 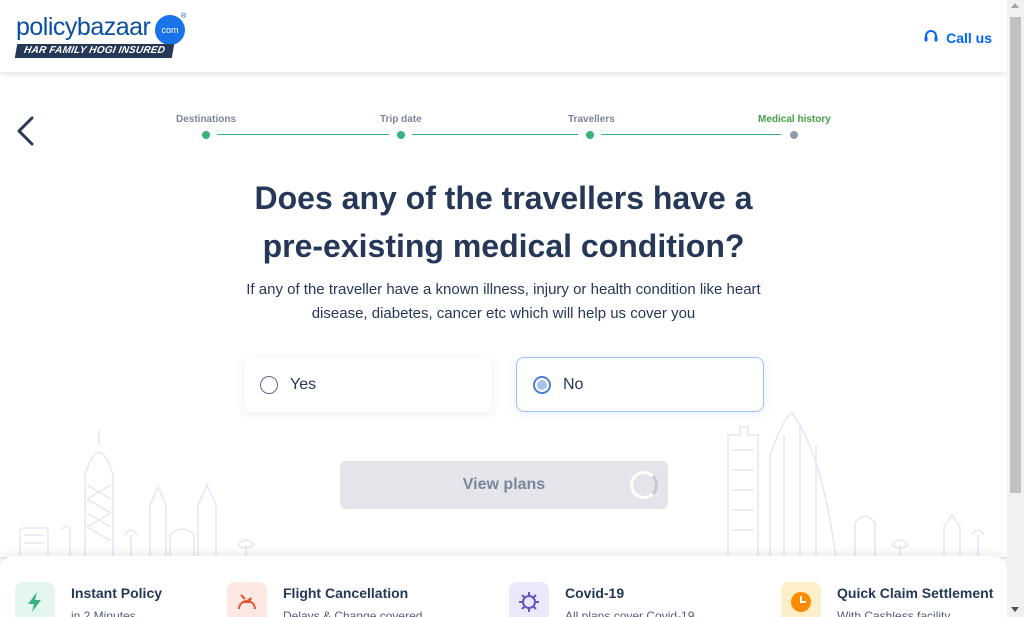 I want to click on step-trip-date-label: Trip date, so click(x=401, y=119).